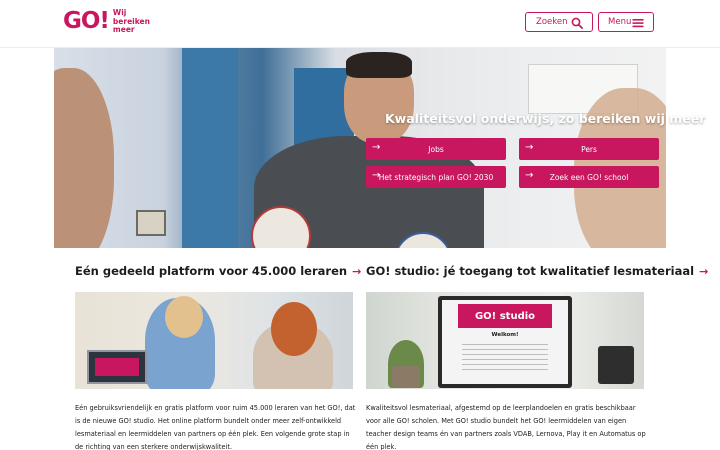 The width and height of the screenshot is (720, 450). I want to click on logo-mark: GO!, so click(86, 21).